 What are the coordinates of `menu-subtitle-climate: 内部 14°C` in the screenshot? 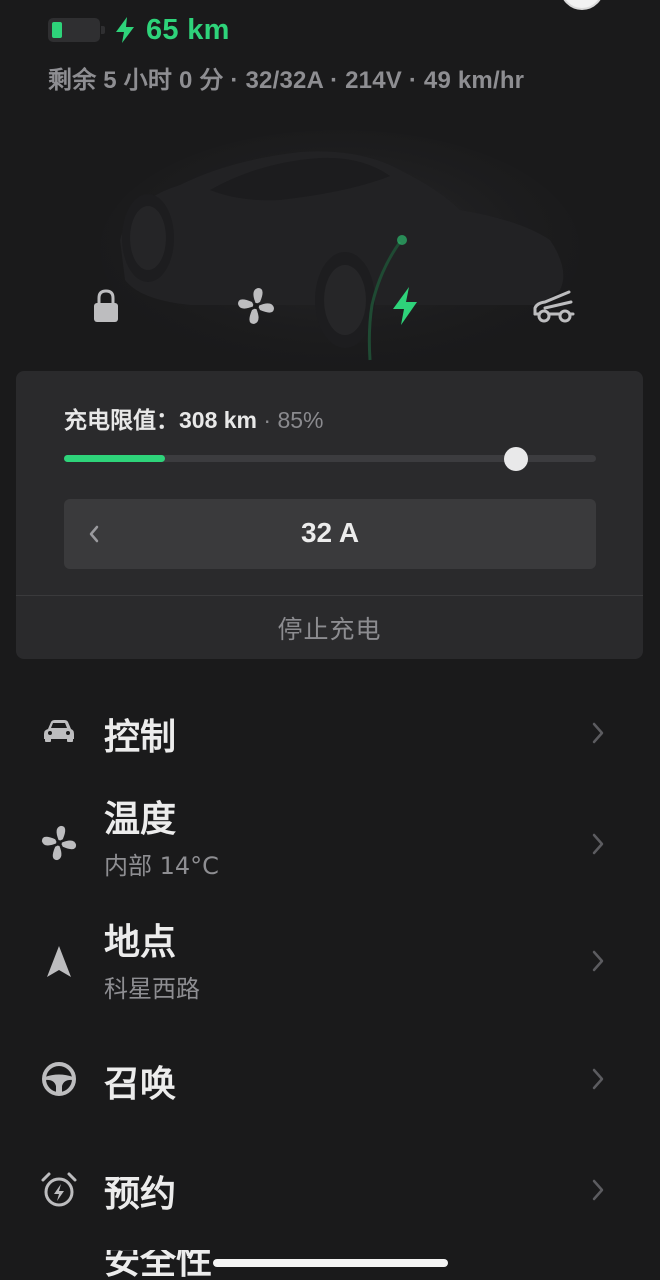 It's located at (161, 866).